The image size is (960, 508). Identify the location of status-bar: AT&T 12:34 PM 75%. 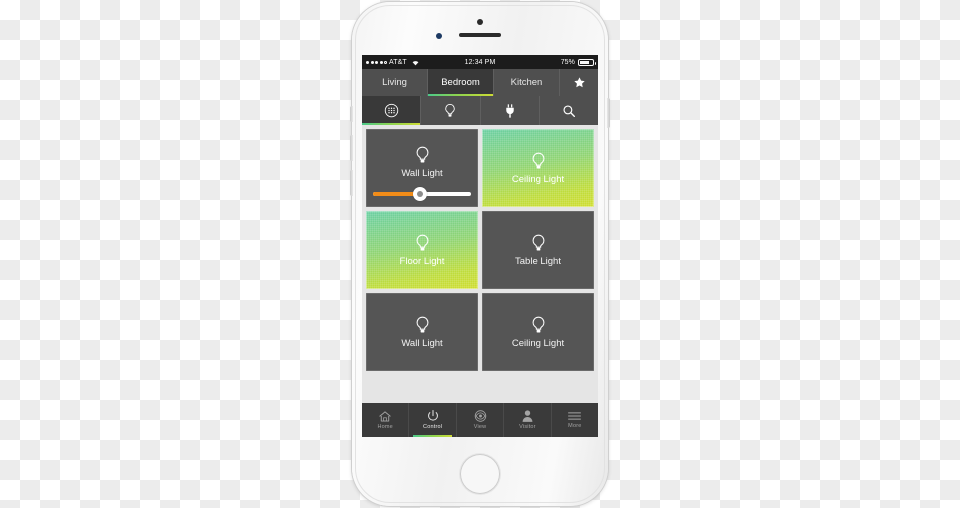
(480, 62).